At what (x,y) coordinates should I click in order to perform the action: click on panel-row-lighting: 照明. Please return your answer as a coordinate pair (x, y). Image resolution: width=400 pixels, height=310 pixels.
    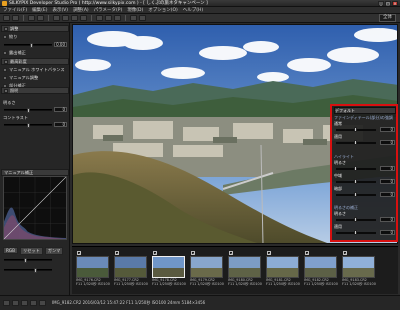
    Looking at the image, I should click on (35, 90).